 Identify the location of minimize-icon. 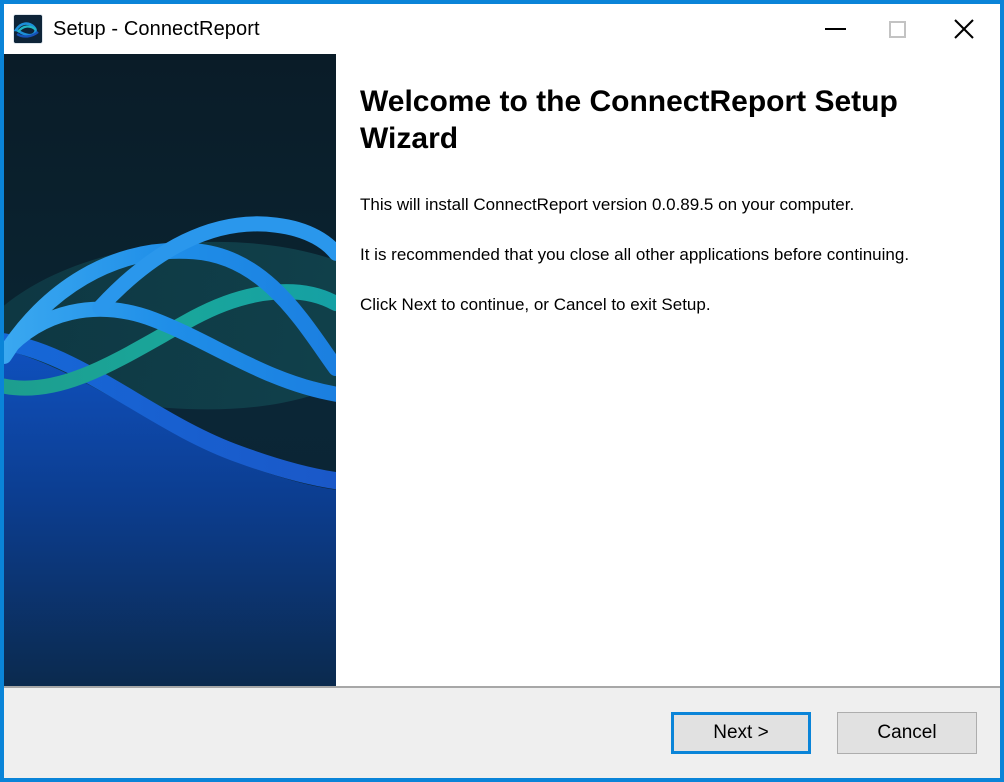
(835, 29).